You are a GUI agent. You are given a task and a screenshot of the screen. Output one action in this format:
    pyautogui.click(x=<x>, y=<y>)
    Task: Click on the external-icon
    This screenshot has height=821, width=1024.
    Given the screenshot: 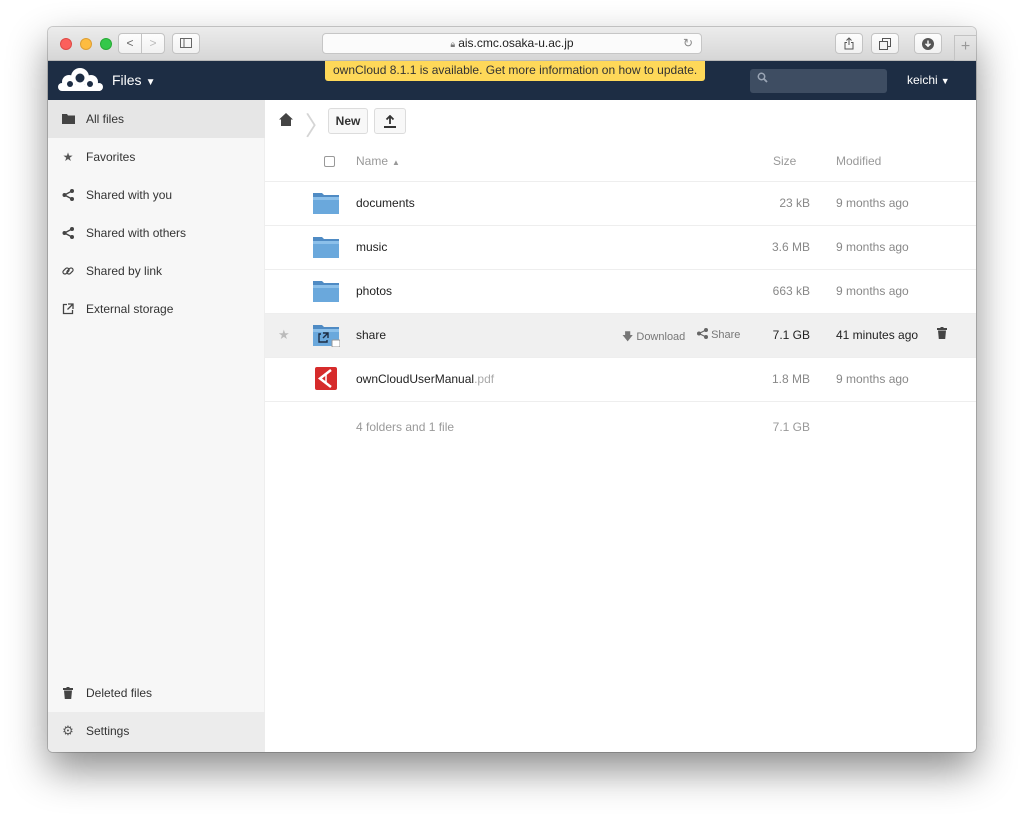 What is the action you would take?
    pyautogui.click(x=68, y=310)
    